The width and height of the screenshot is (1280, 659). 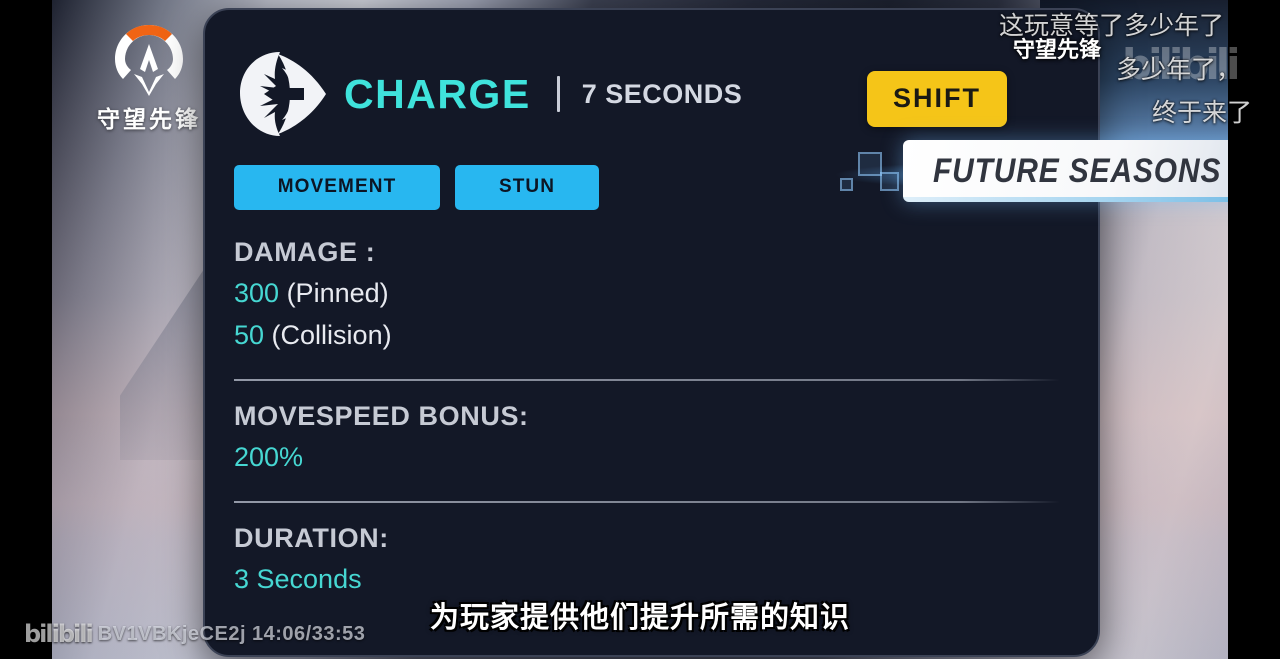 I want to click on stat-label-duration: DURATION:, so click(x=311, y=537).